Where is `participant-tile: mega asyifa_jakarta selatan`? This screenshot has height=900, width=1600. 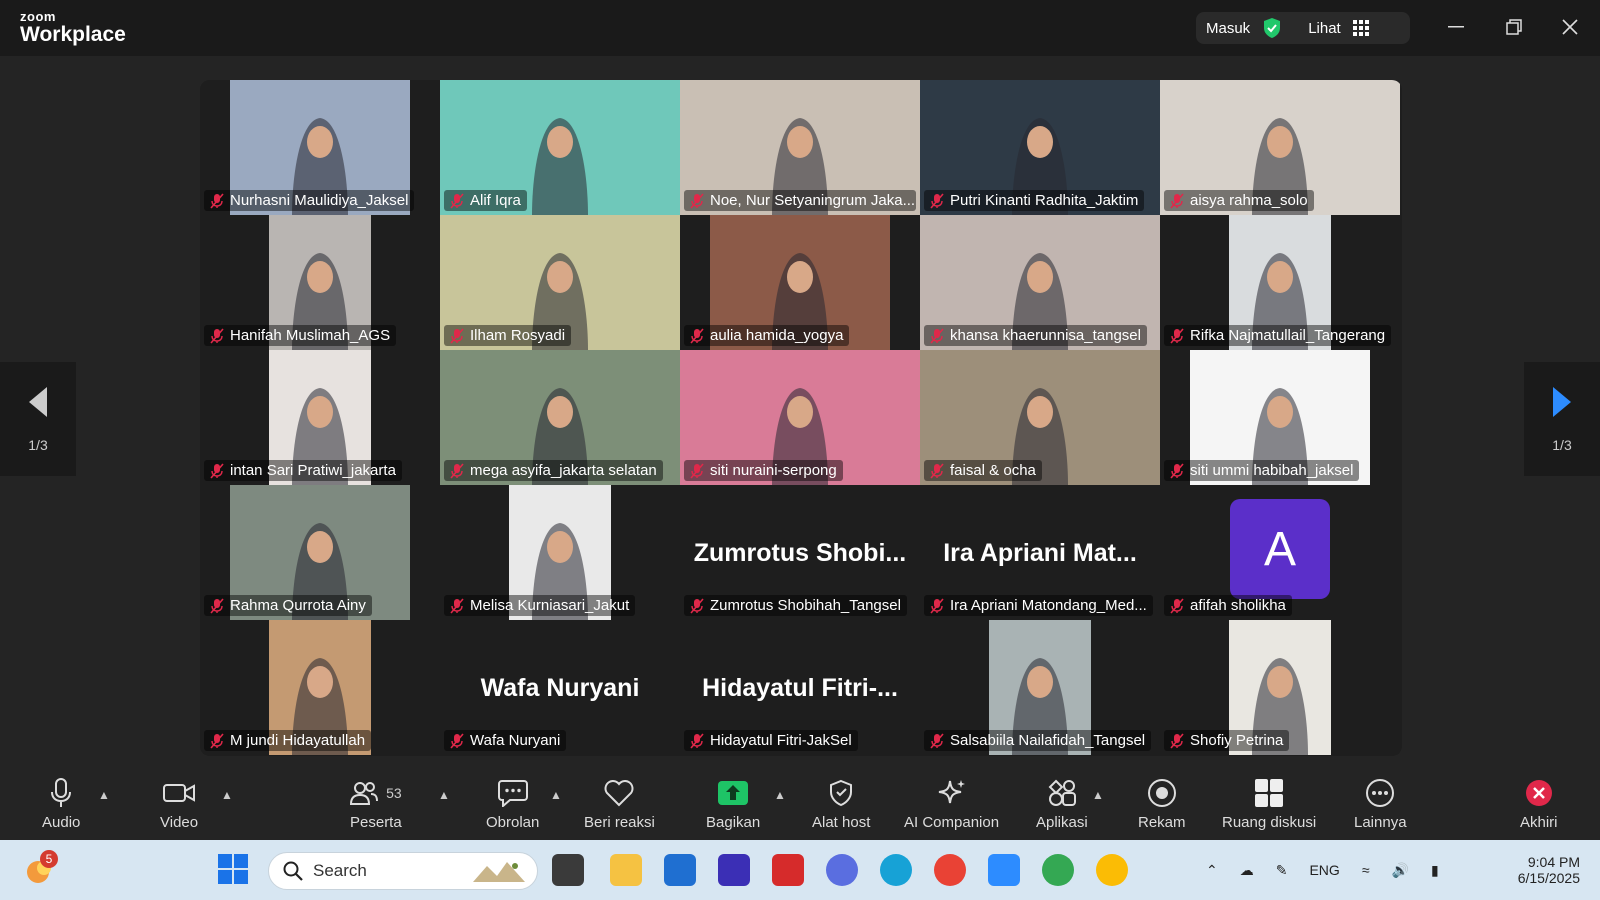
participant-tile: mega asyifa_jakarta selatan is located at coordinates (560, 417).